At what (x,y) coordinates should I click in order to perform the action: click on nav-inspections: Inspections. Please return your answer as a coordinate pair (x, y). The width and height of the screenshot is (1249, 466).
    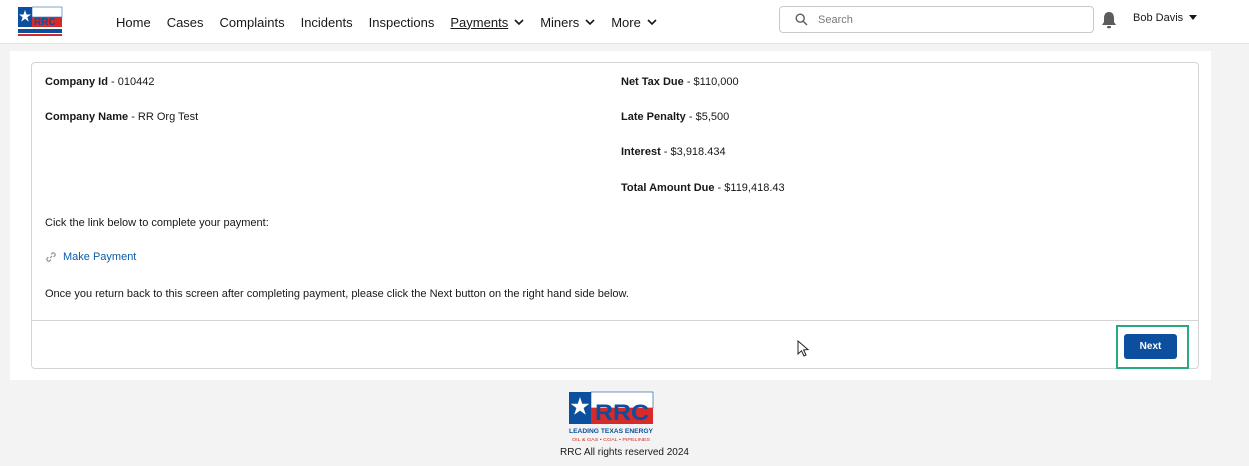
    Looking at the image, I should click on (402, 22).